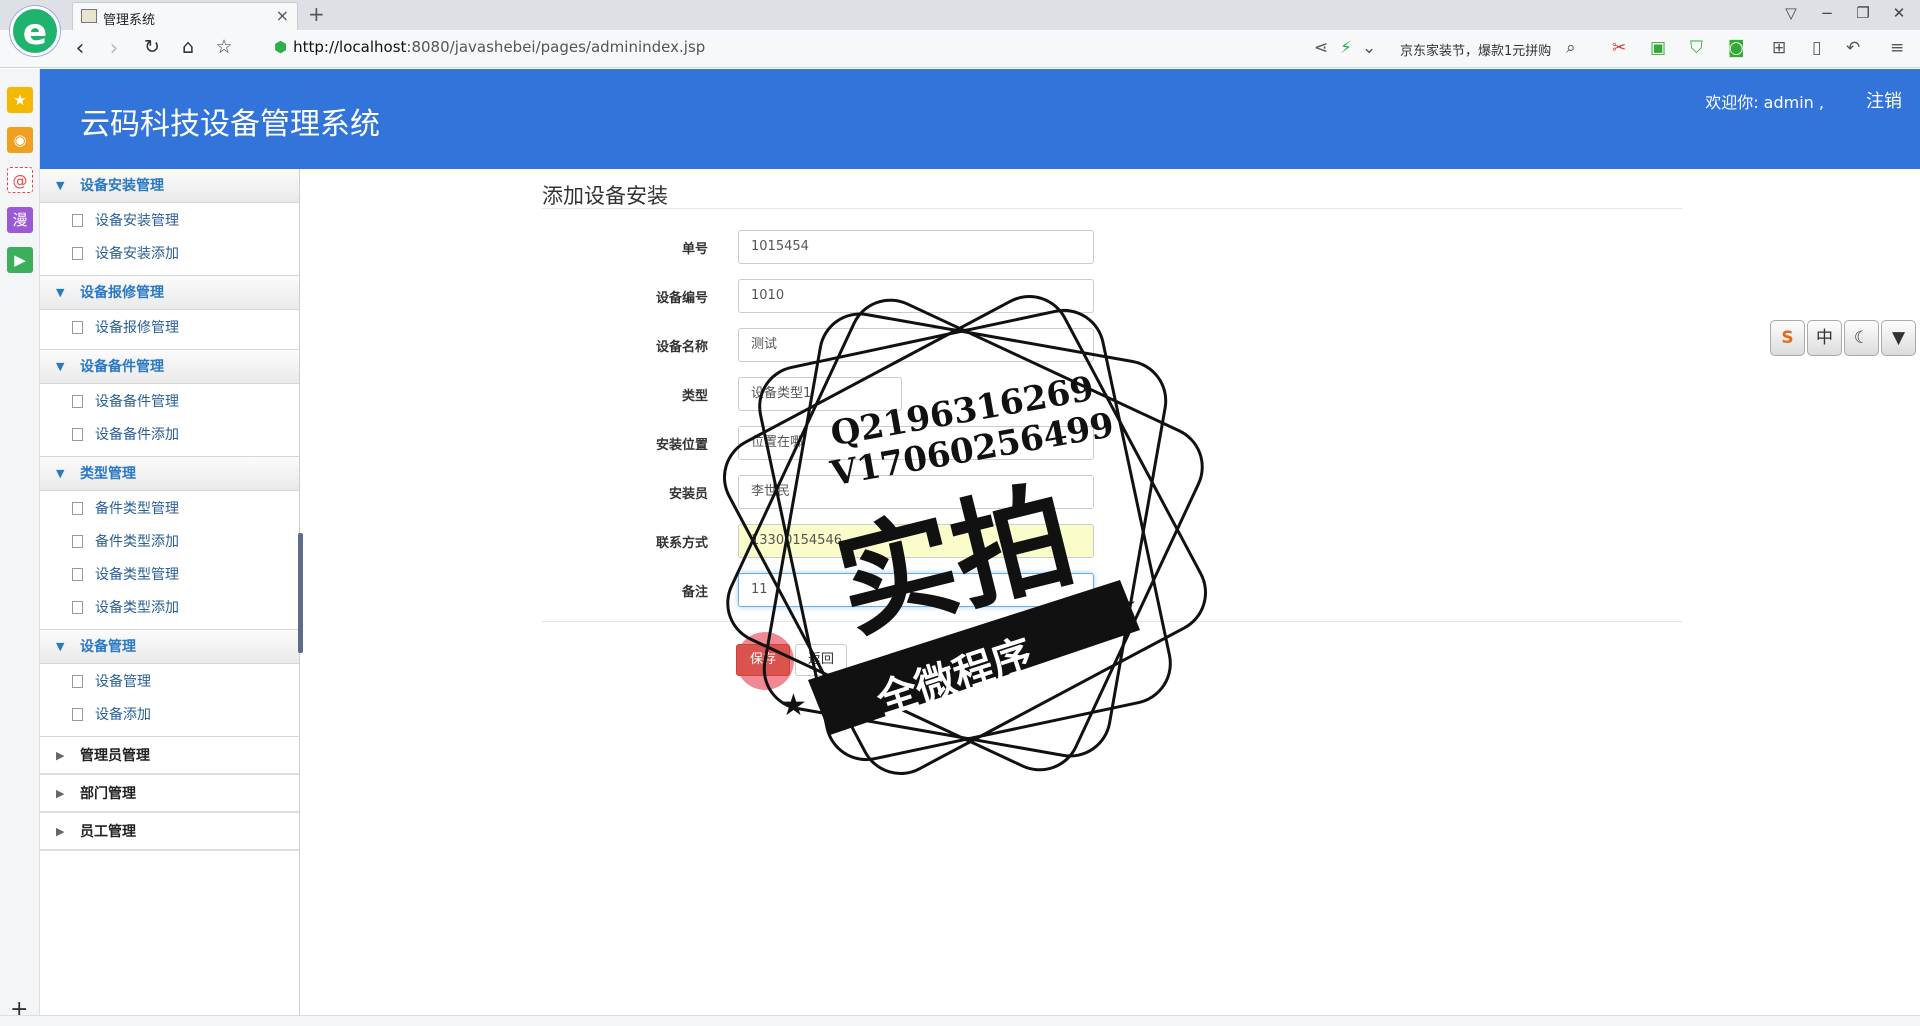 The height and width of the screenshot is (1026, 1920). I want to click on back-button: 返回, so click(821, 660).